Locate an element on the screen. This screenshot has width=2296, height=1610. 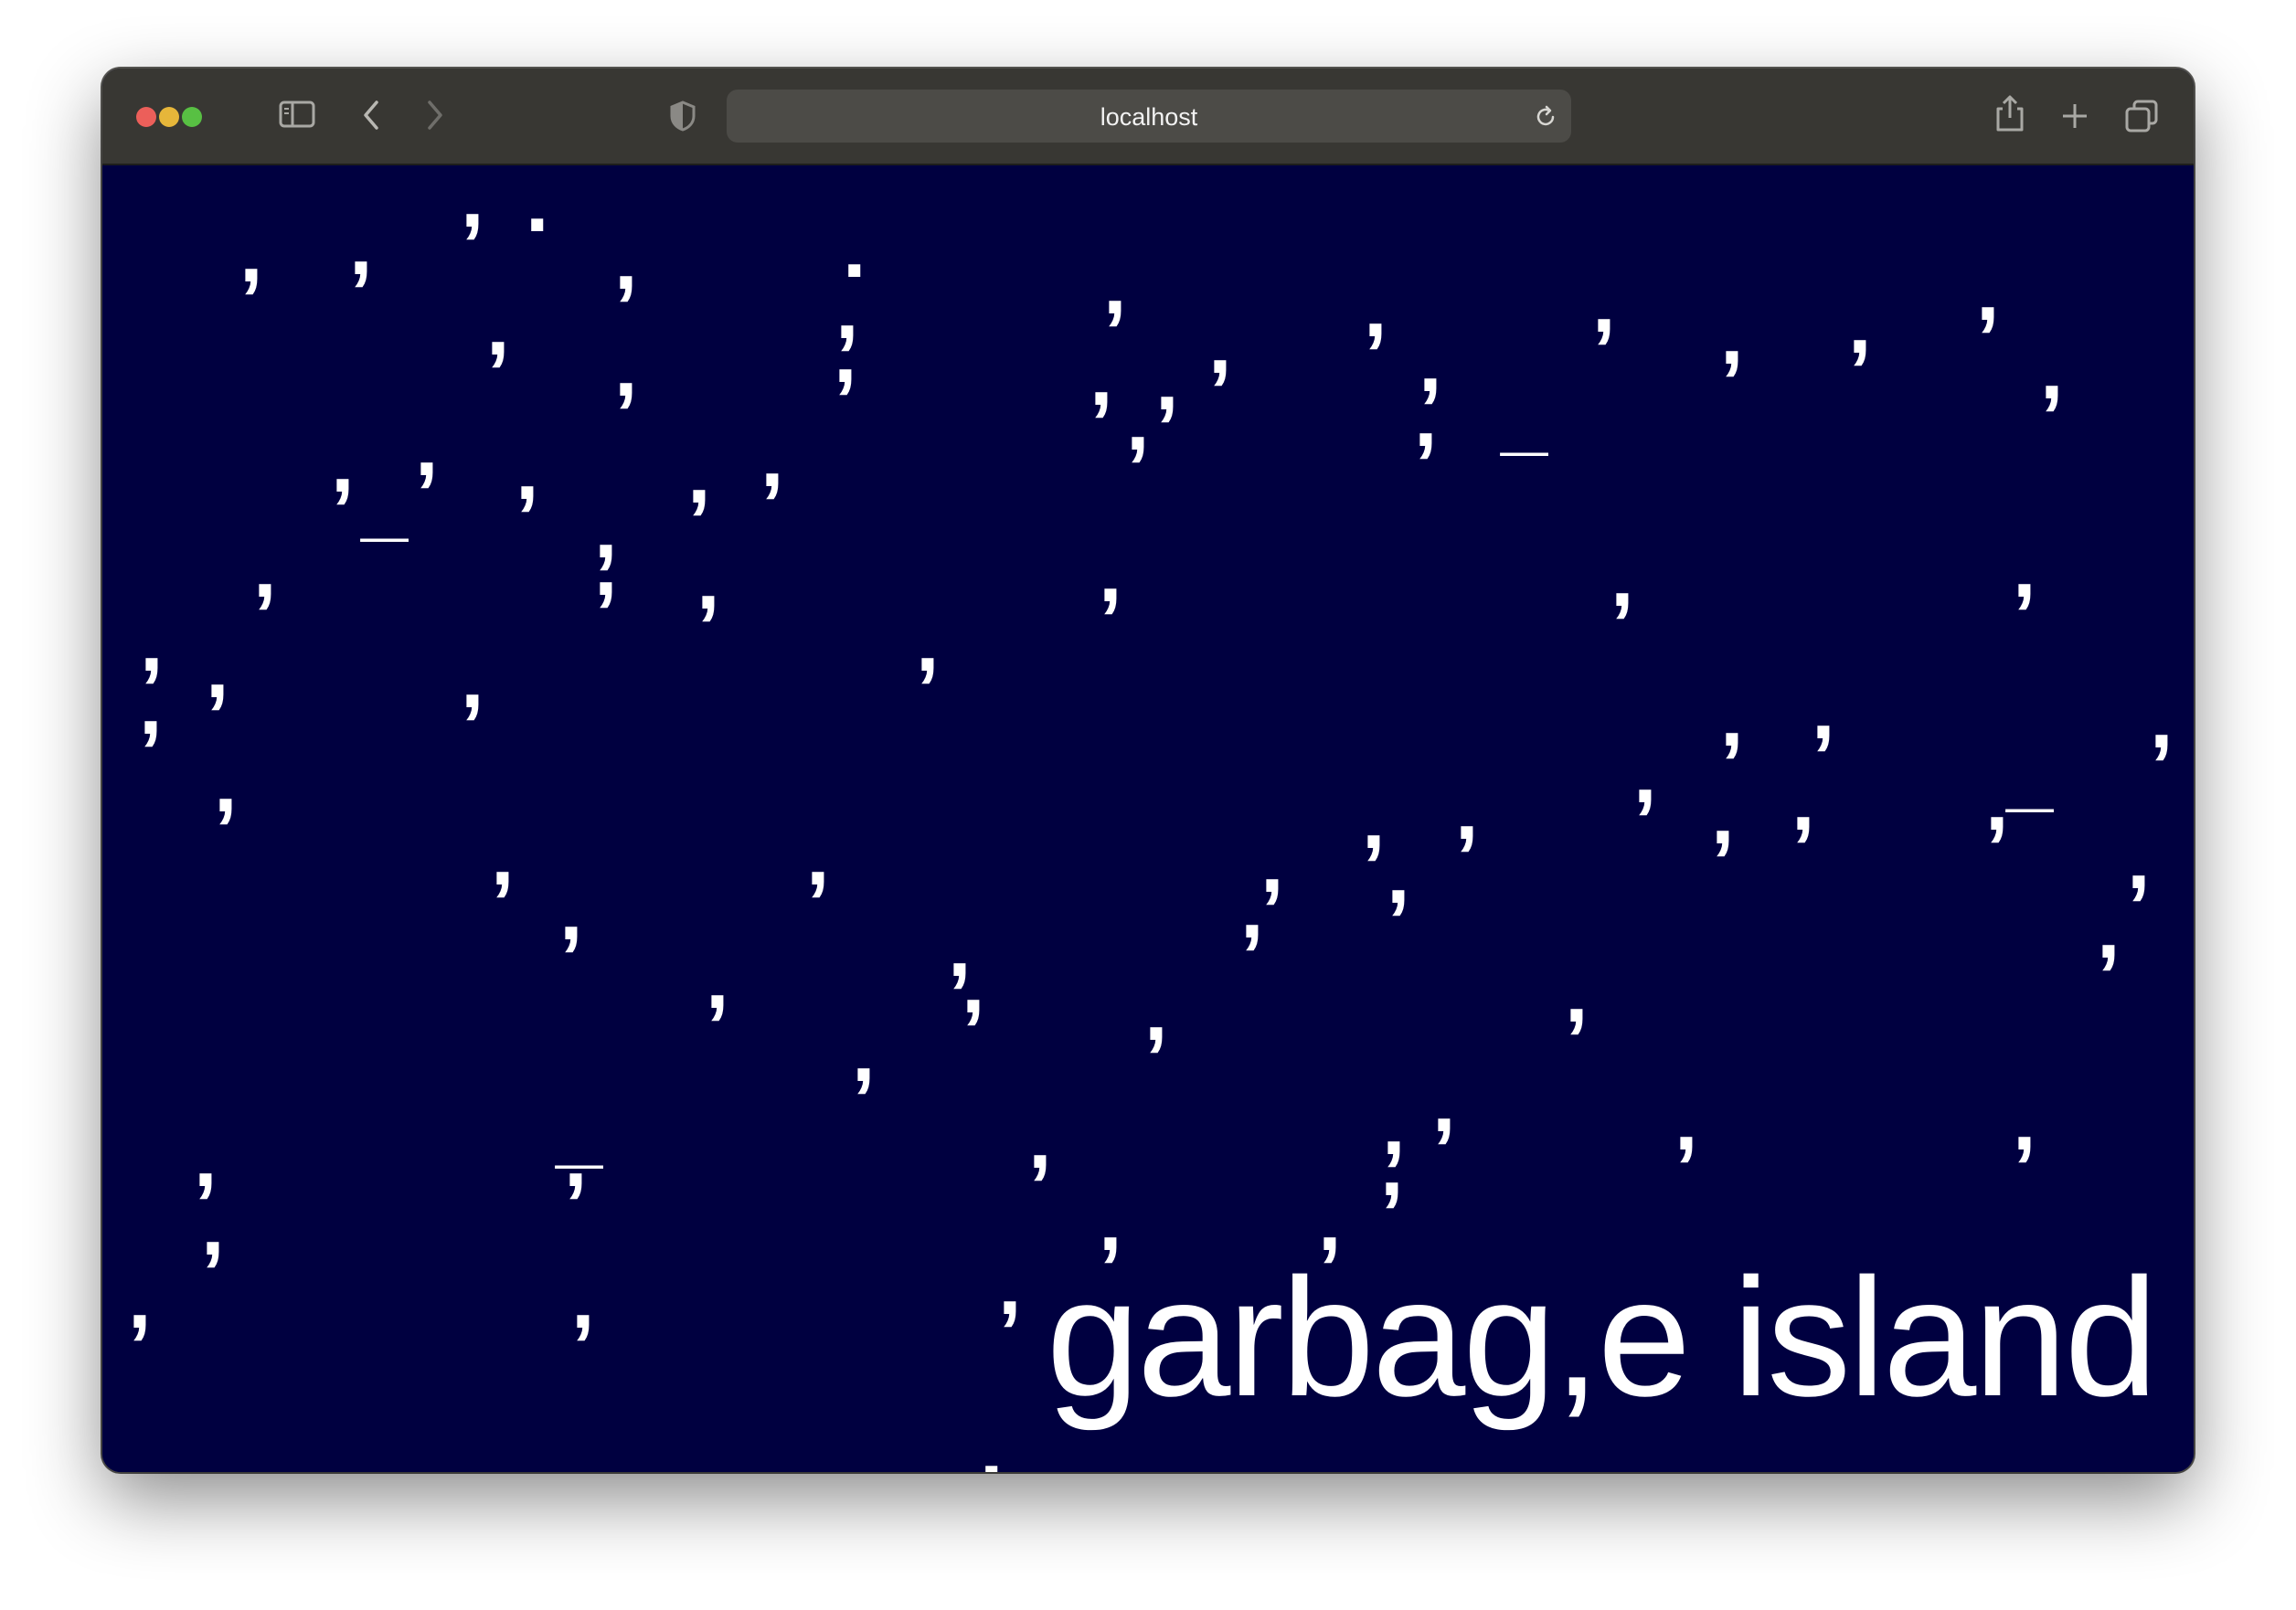
page-title: garbag,e island is located at coordinates (1602, 1337).